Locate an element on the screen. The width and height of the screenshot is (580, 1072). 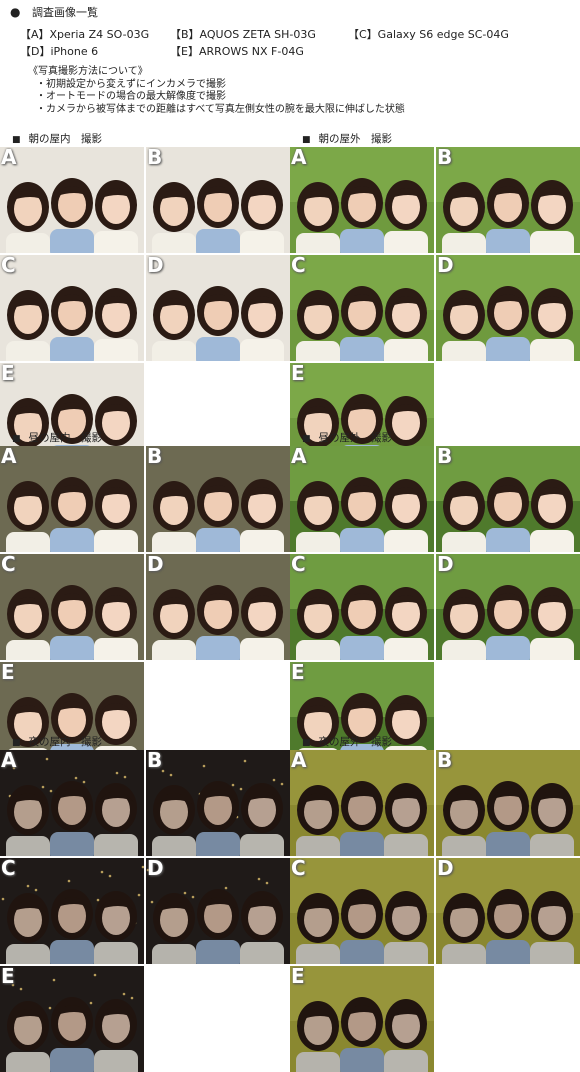
section-title-text: 夜の屋内 撮影 is located at coordinates (65, 742).